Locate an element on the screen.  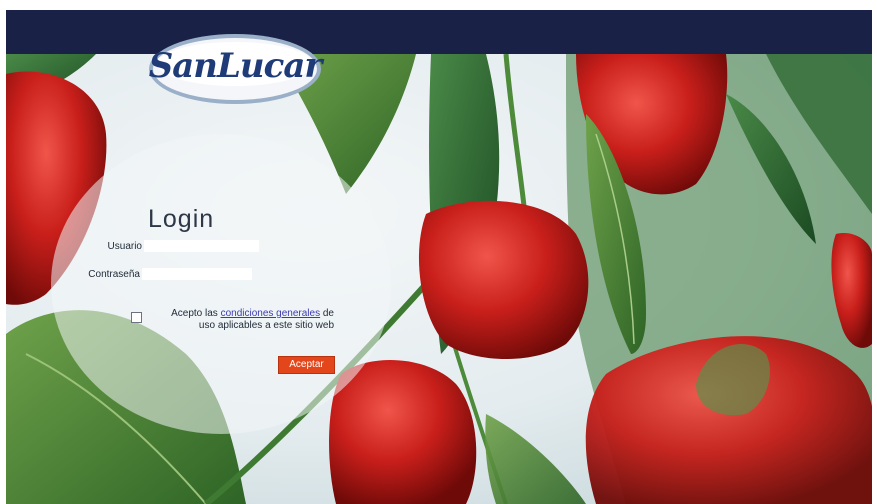
terms-checkbox is located at coordinates (136, 317).